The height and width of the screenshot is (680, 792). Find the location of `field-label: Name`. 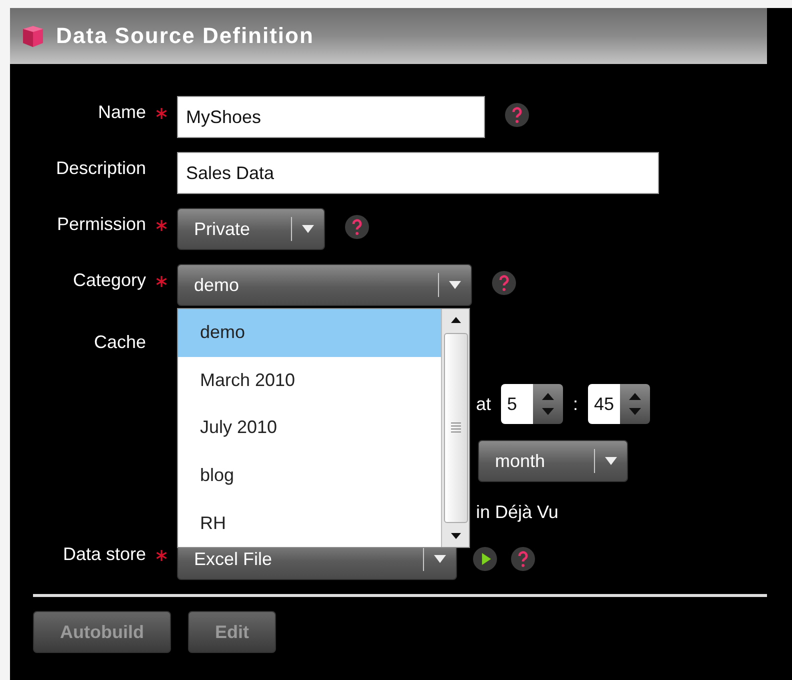

field-label: Name is located at coordinates (121, 112).